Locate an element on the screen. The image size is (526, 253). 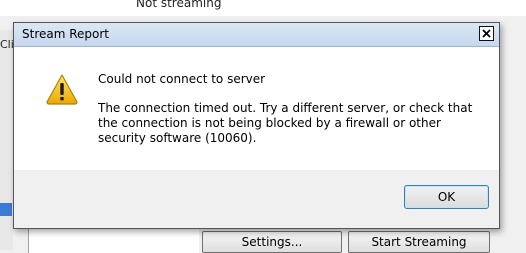
background-window-top: Not streaming is located at coordinates (263, 8).